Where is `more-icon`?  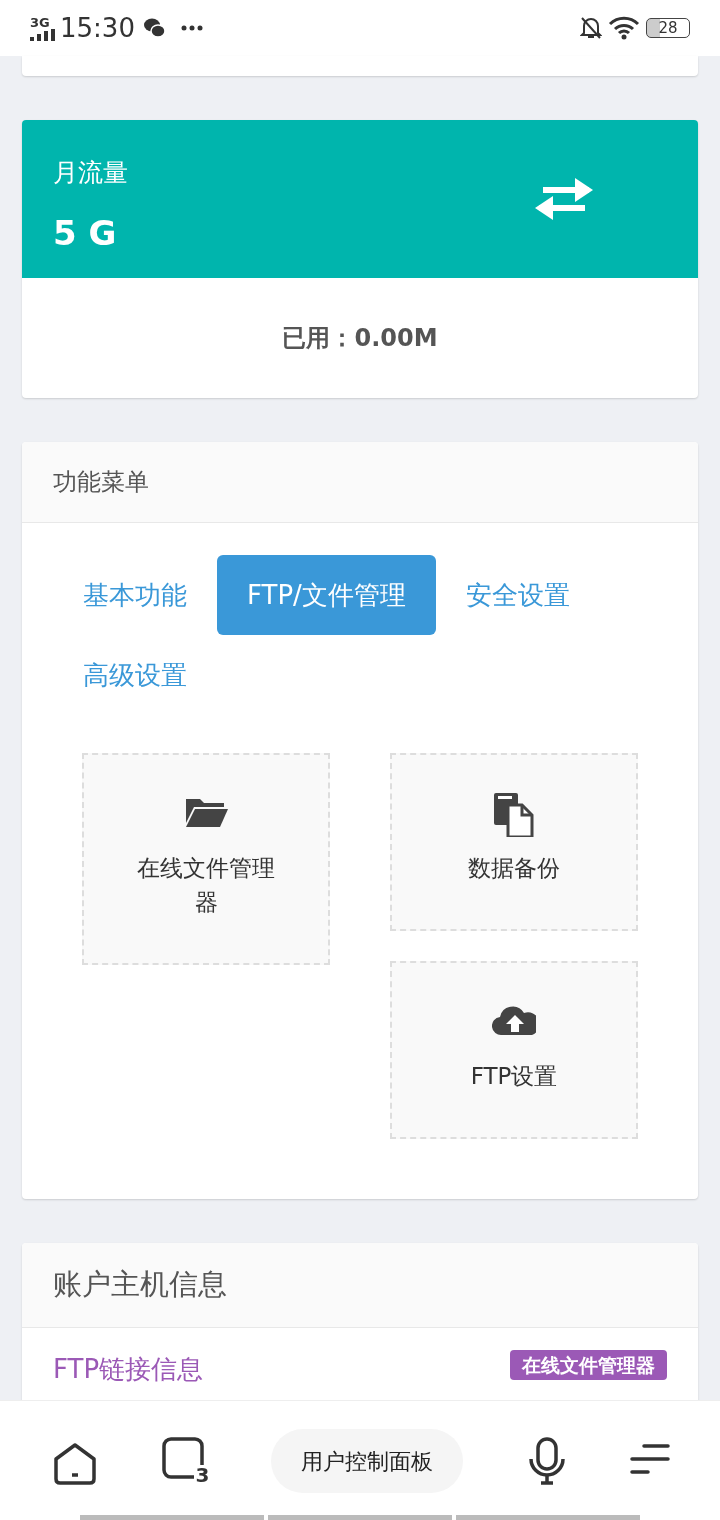
more-icon is located at coordinates (191, 28).